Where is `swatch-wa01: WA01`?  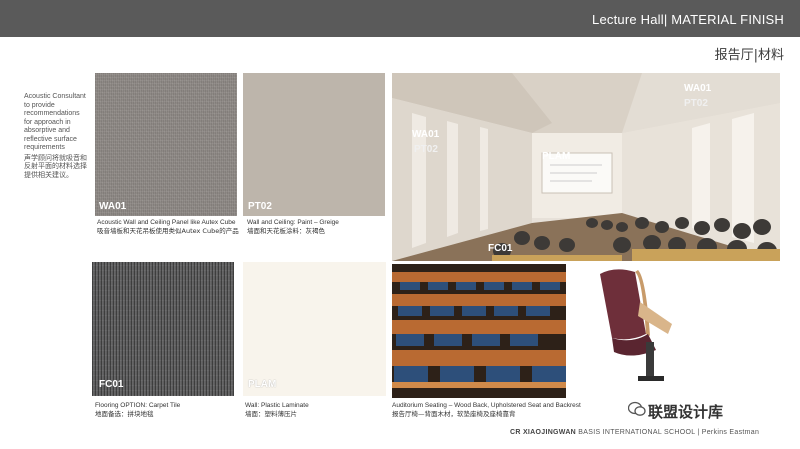 swatch-wa01: WA01 is located at coordinates (166, 144).